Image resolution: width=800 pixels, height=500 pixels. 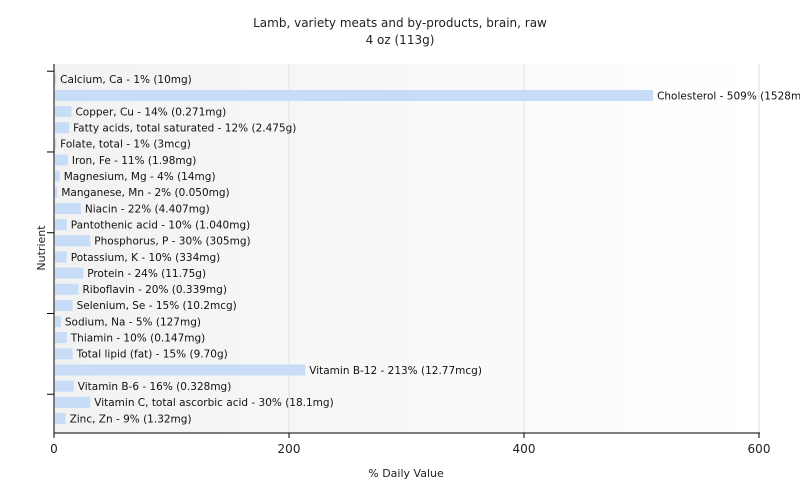 I want to click on x-tick-label-200: 200, so click(x=289, y=449).